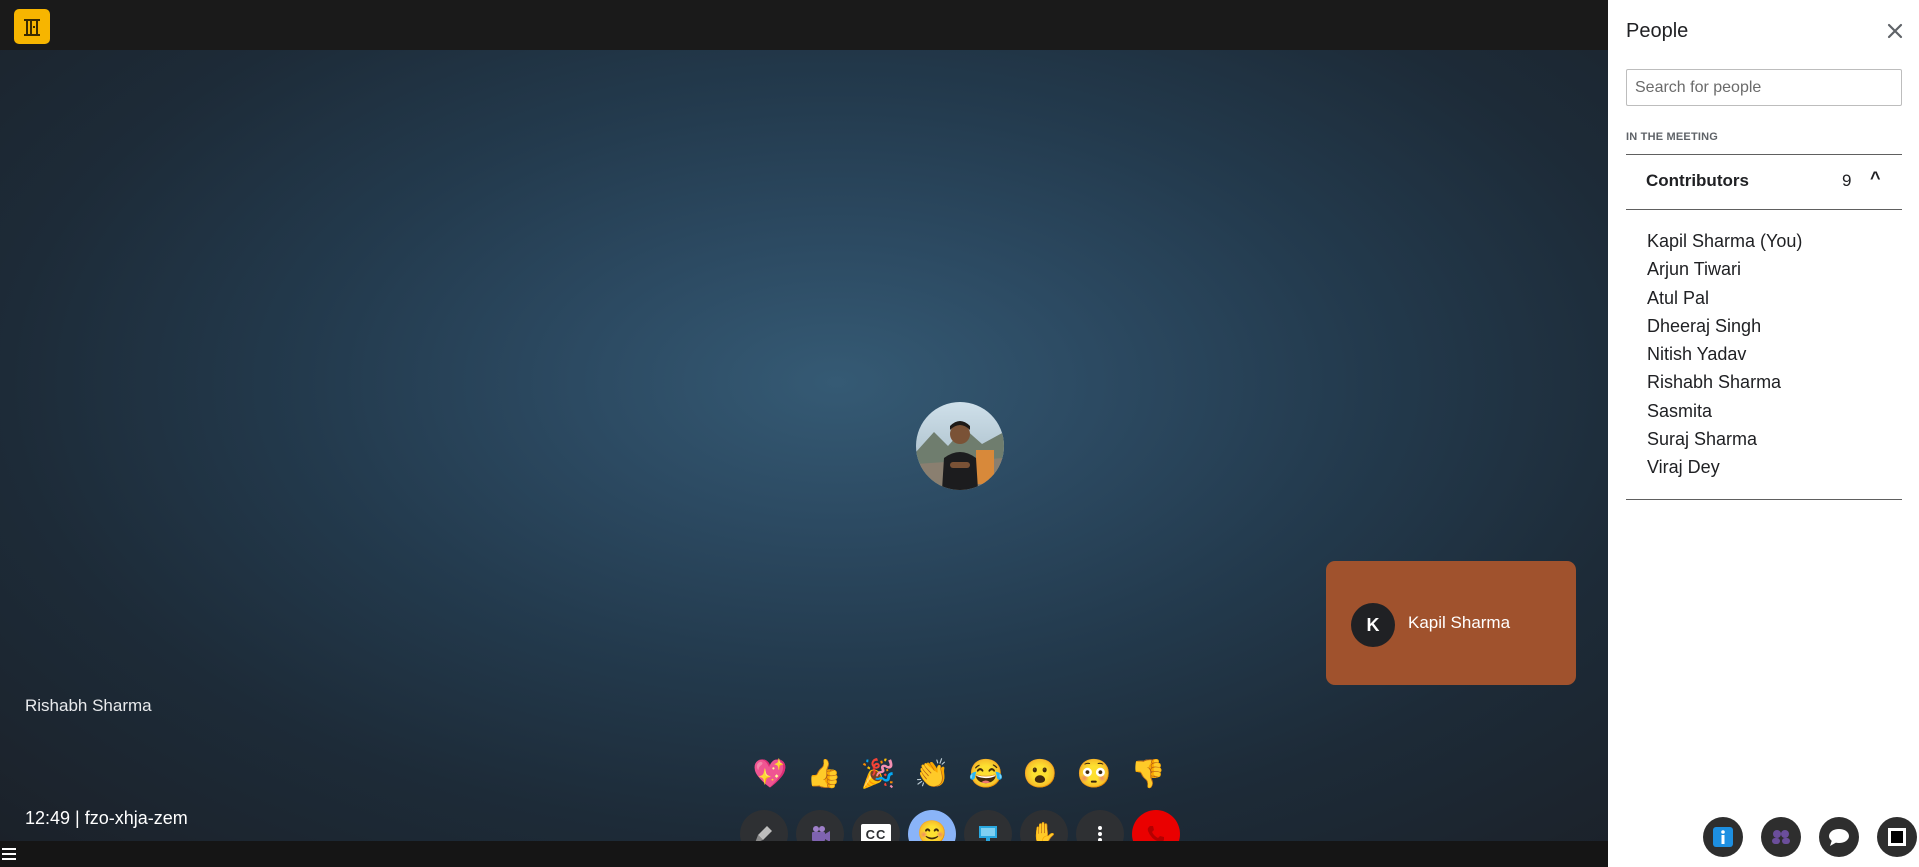 The image size is (1919, 867). What do you see at coordinates (932, 774) in the screenshot?
I see `clapping-hands-icon: 👏` at bounding box center [932, 774].